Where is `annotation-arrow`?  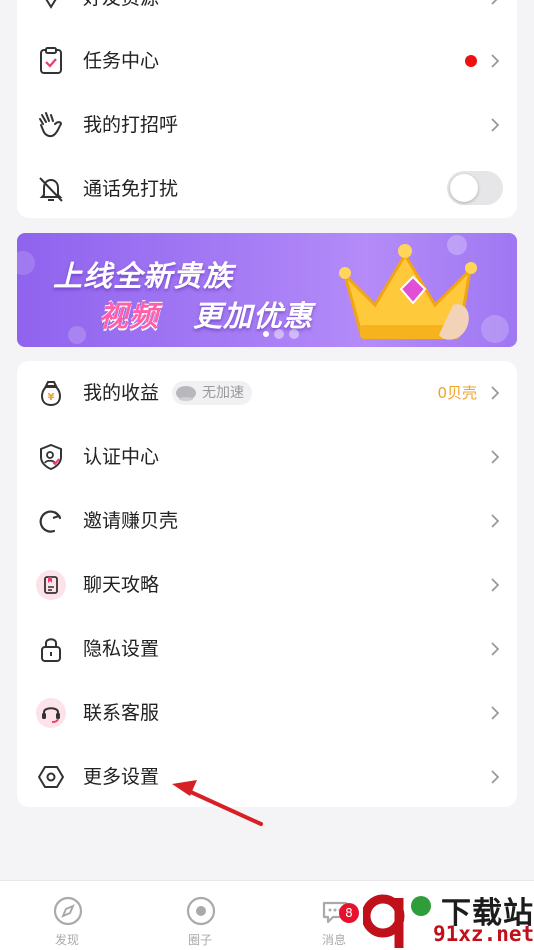
annotation-arrow is located at coordinates (217, 803).